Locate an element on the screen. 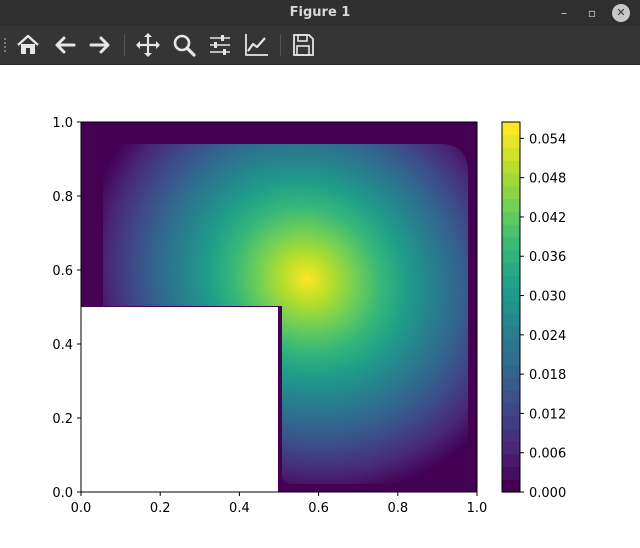 This screenshot has height=548, width=640. forward-arrow-icon is located at coordinates (99, 45).